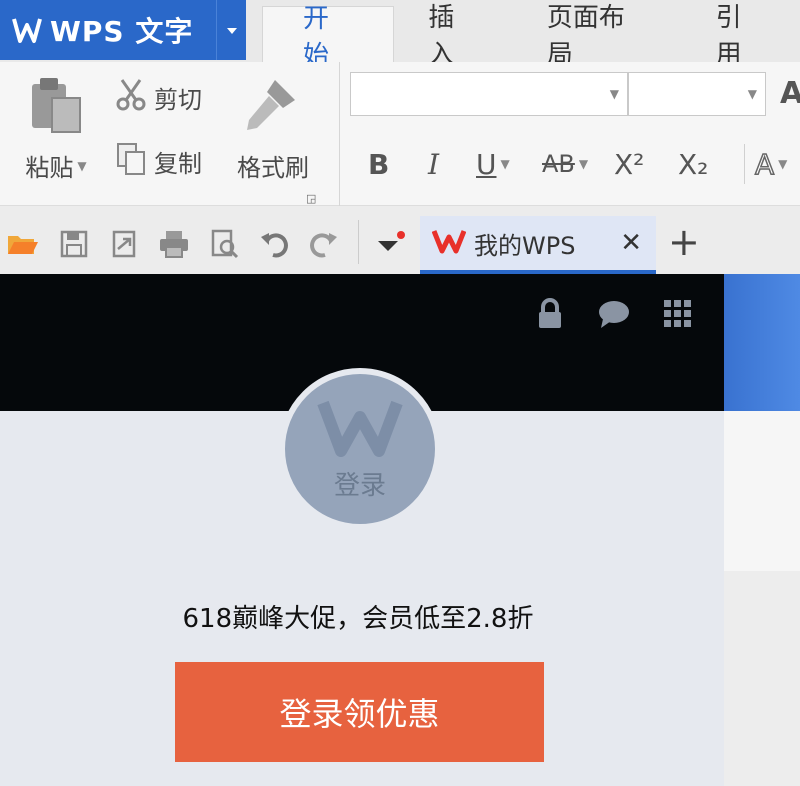 This screenshot has width=800, height=786. I want to click on paste-button: 粘贴 ▼, so click(56, 129).